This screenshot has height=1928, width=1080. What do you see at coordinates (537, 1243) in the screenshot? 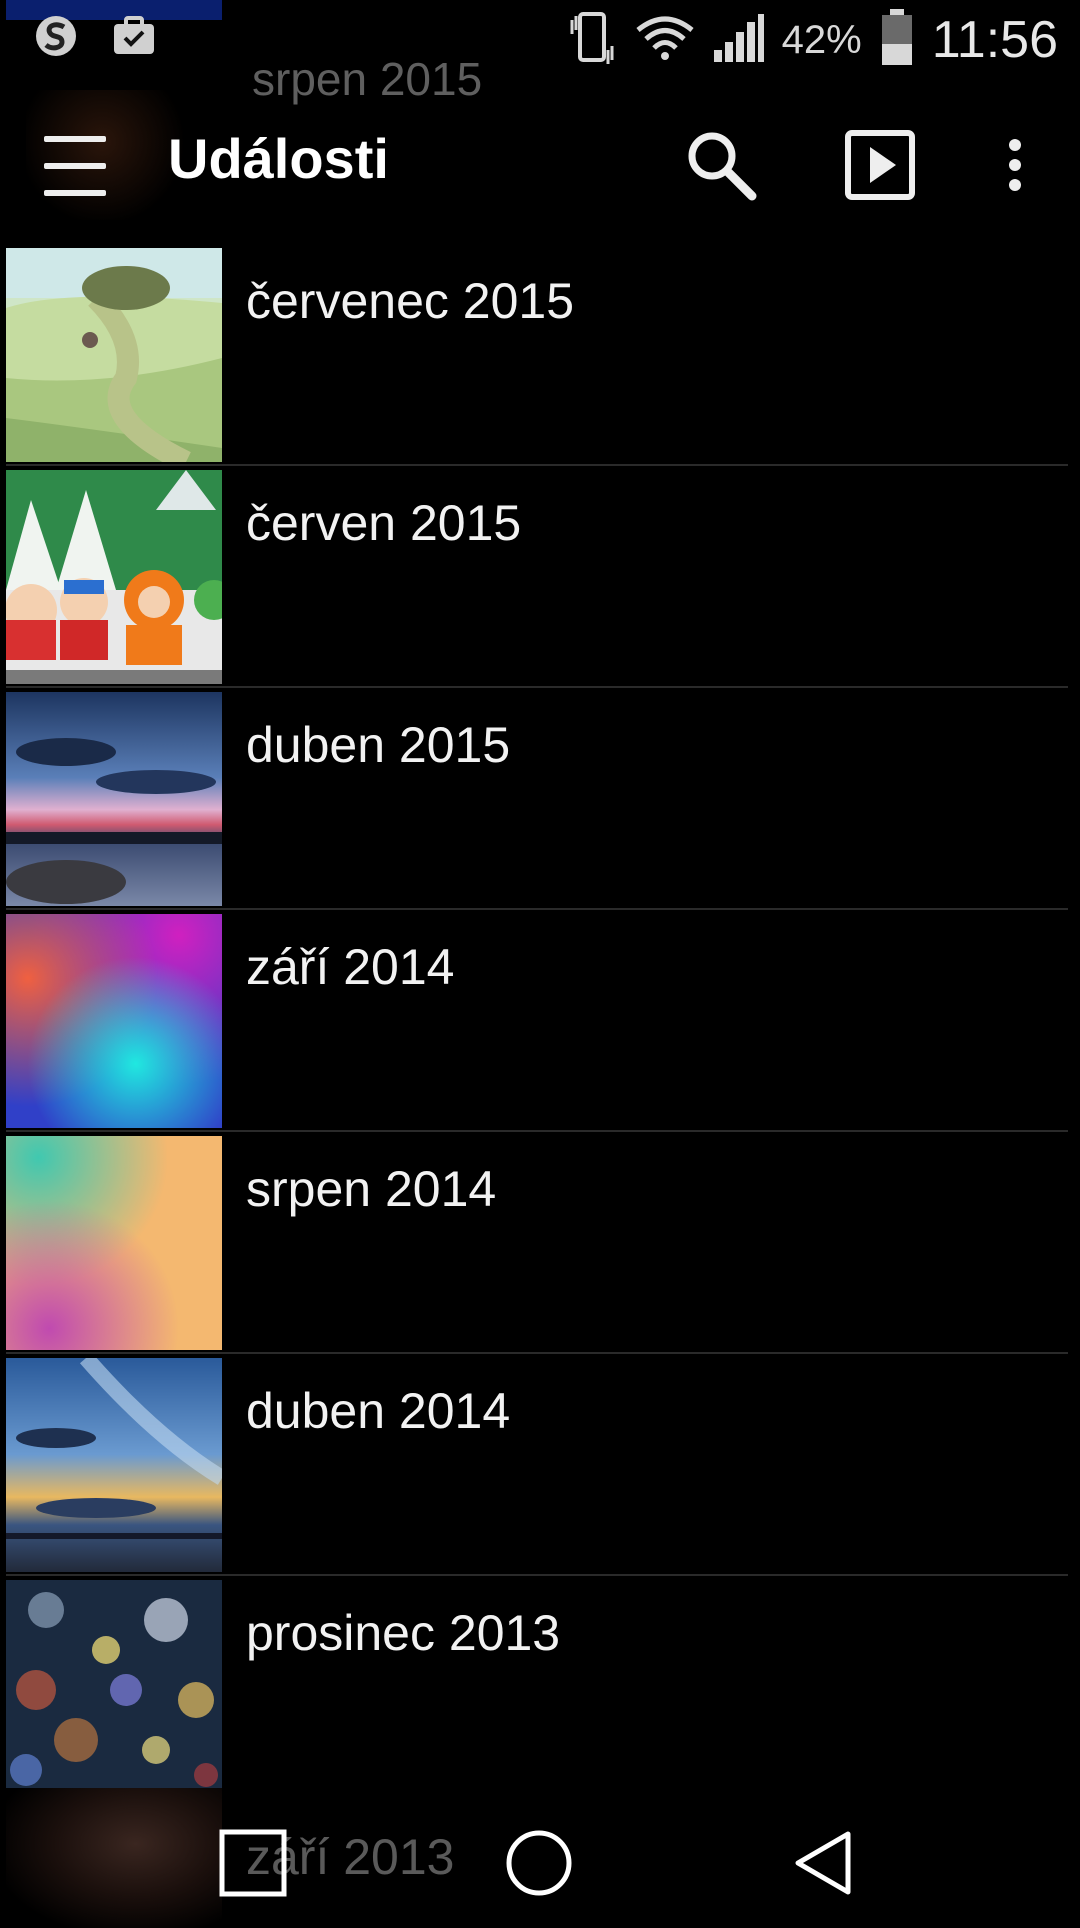
I see `list-item: srpen 2014` at bounding box center [537, 1243].